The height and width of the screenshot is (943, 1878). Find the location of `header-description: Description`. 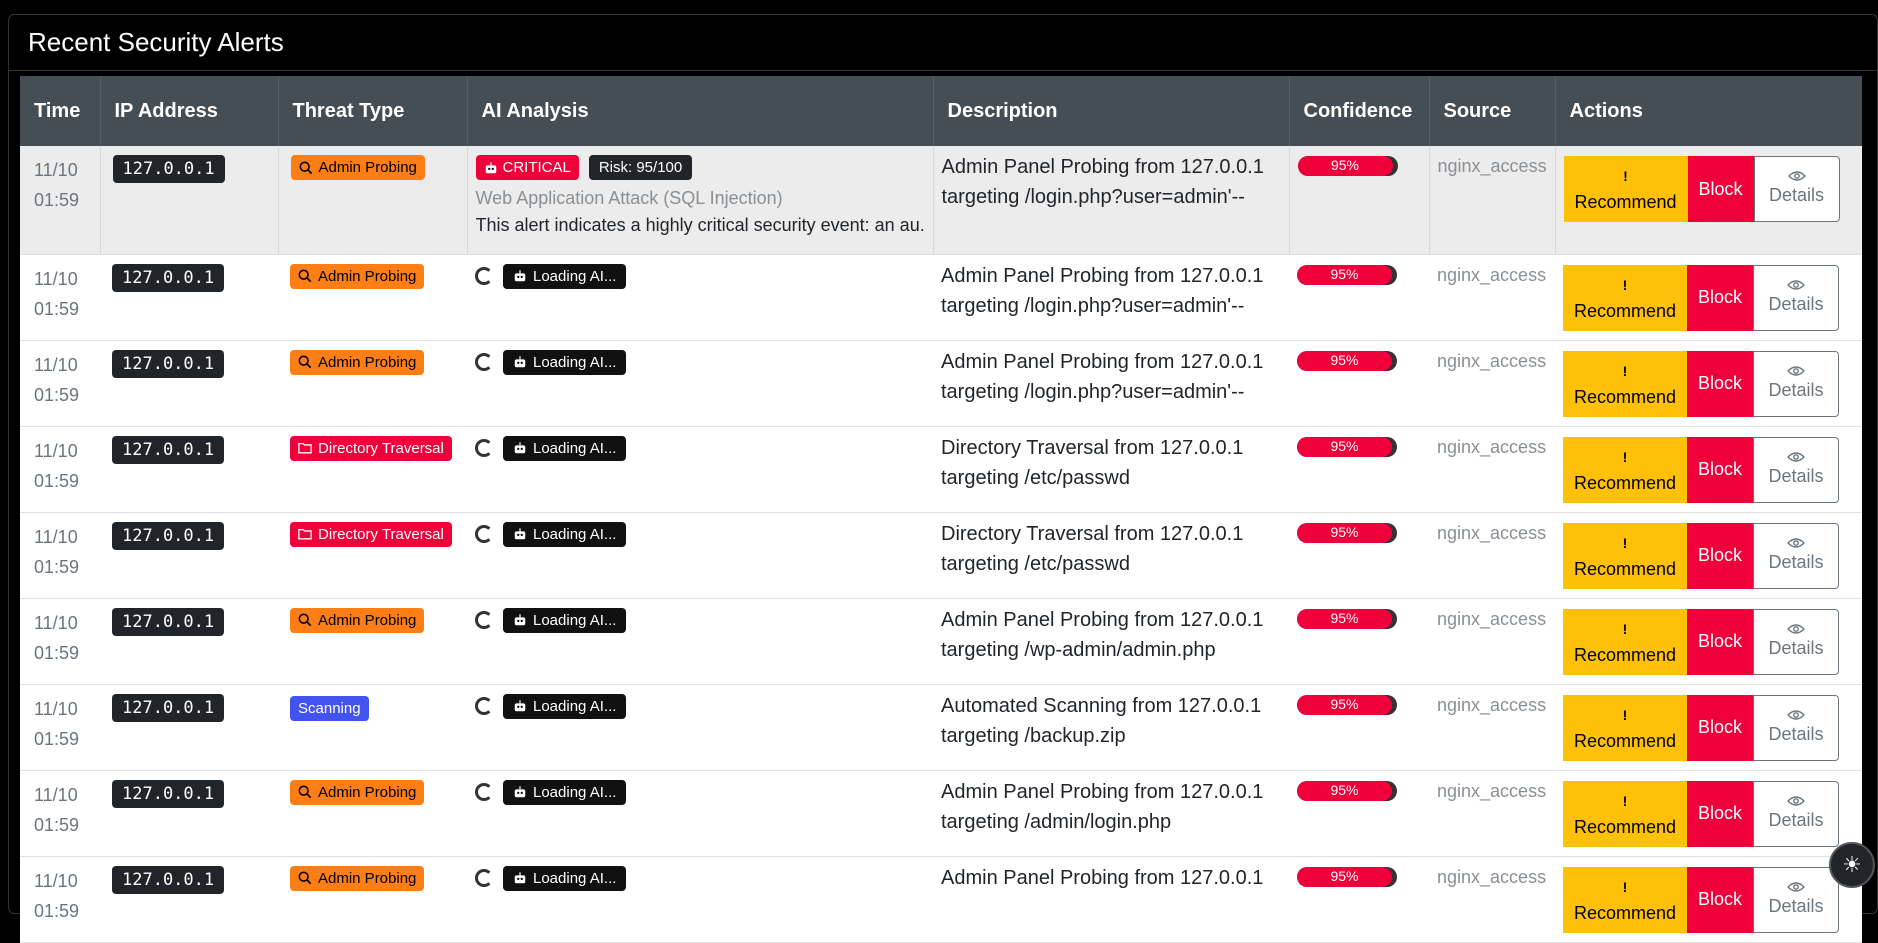

header-description: Description is located at coordinates (1111, 111).